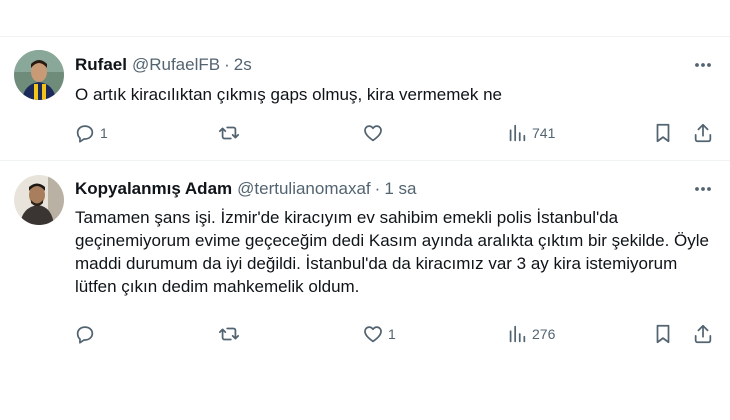  I want to click on views-count: 741, so click(544, 133).